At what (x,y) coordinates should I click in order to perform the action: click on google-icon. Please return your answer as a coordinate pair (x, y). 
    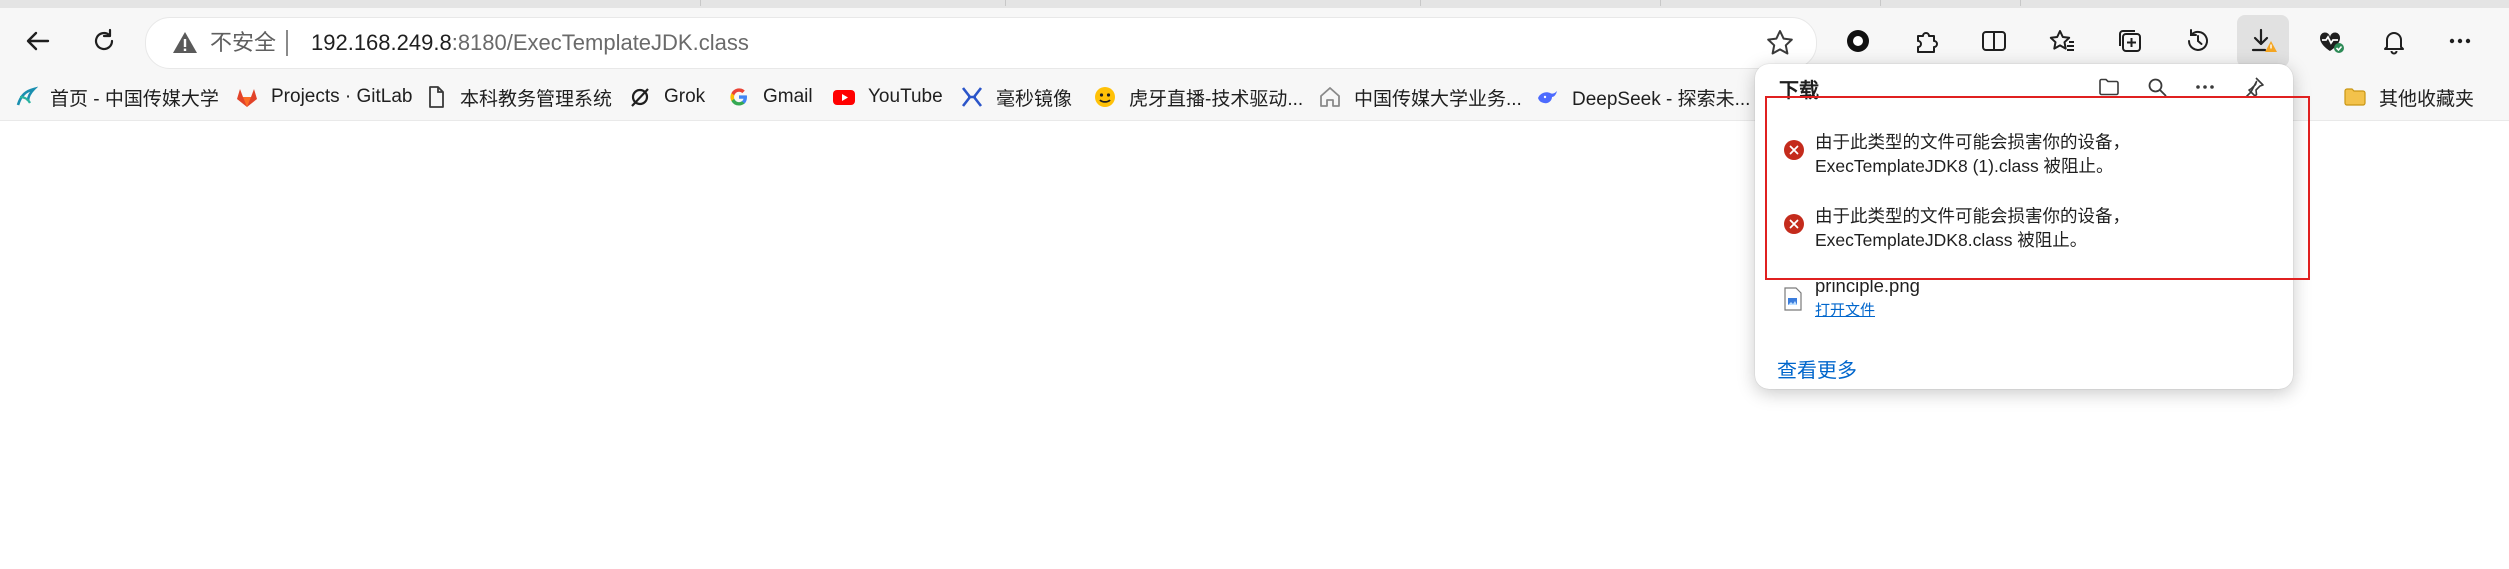
    Looking at the image, I should click on (739, 97).